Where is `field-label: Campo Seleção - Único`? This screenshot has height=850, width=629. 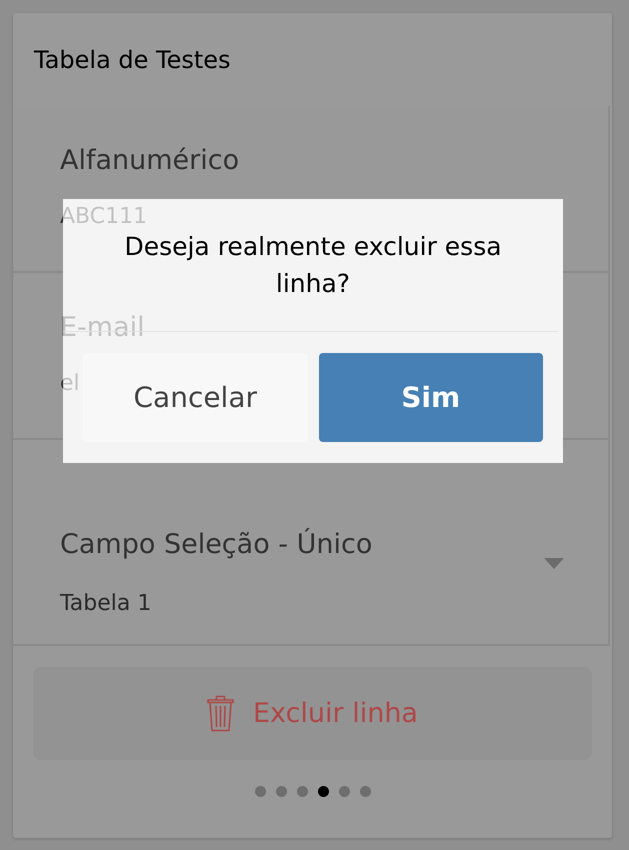
field-label: Campo Seleção - Único is located at coordinates (216, 545).